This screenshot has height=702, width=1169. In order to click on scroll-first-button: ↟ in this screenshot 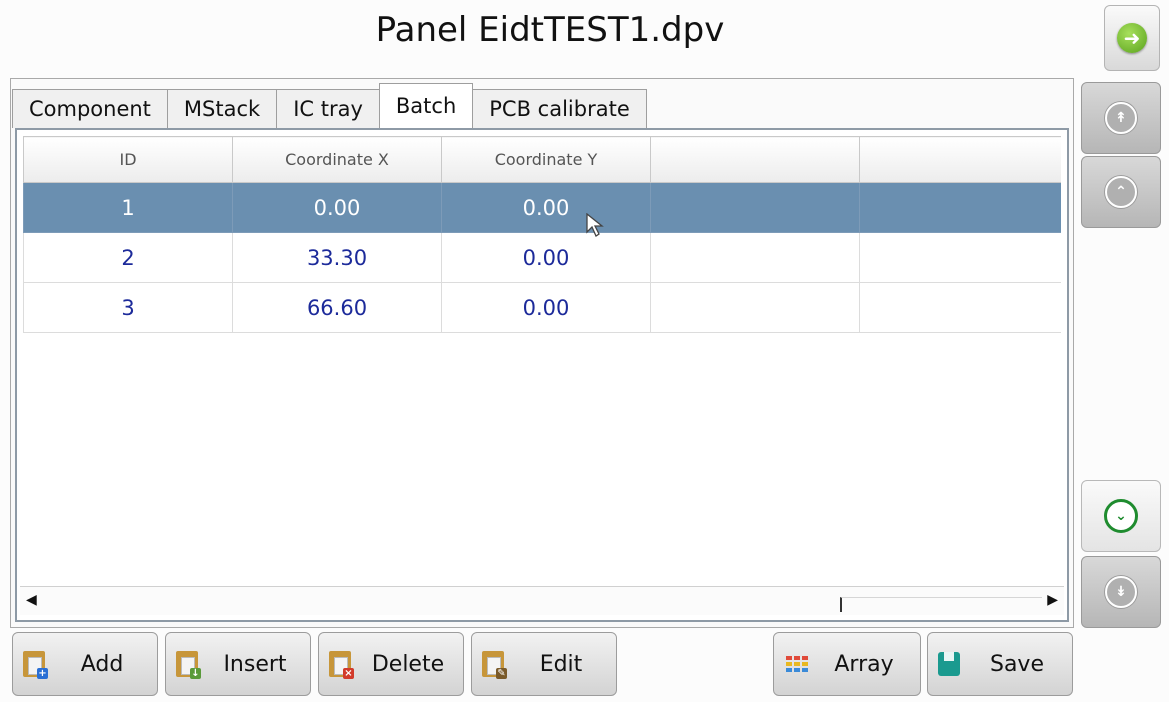, I will do `click(1121, 118)`.